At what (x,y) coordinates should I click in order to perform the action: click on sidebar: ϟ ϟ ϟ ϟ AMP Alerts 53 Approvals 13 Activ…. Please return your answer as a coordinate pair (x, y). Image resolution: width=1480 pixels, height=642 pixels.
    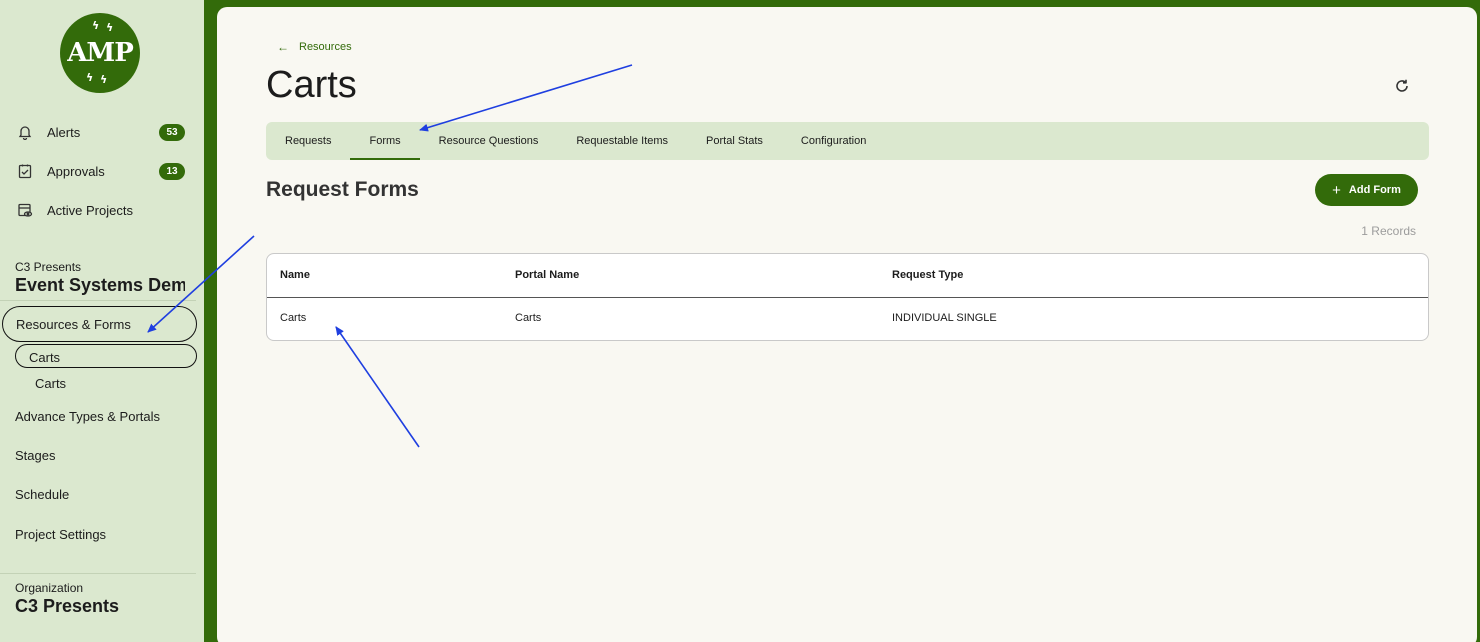
    Looking at the image, I should click on (102, 321).